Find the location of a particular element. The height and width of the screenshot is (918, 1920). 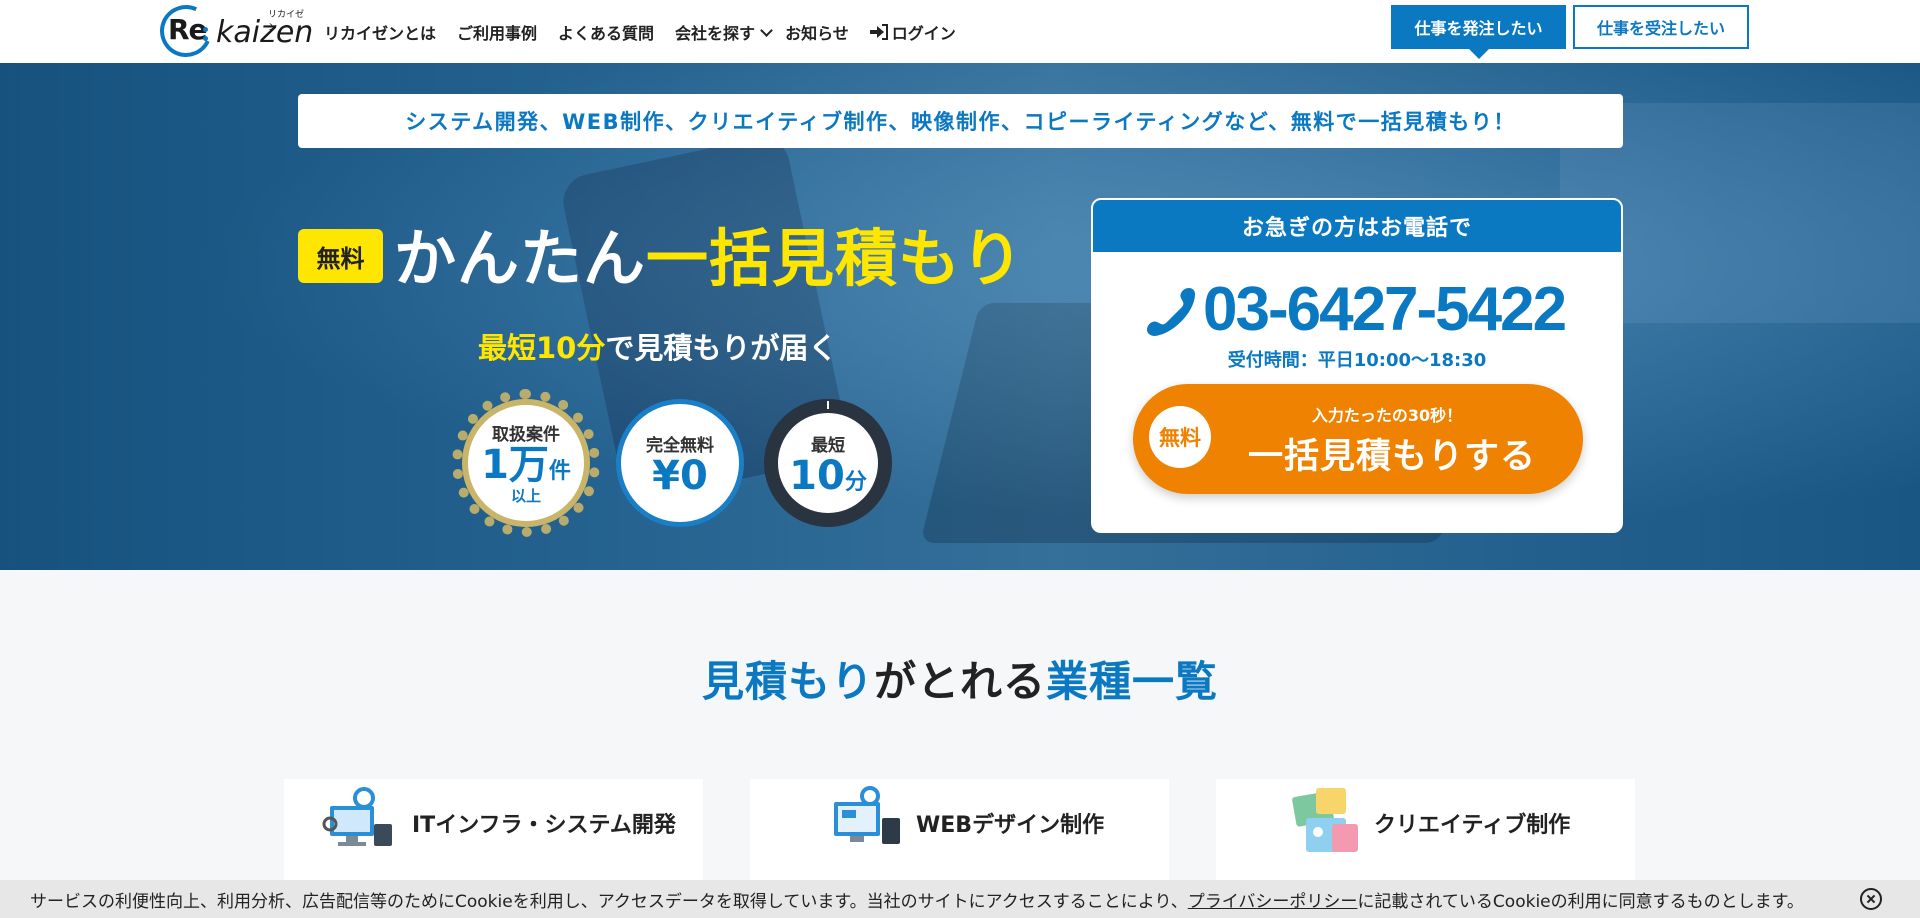

creative-icon is located at coordinates (1327, 823).